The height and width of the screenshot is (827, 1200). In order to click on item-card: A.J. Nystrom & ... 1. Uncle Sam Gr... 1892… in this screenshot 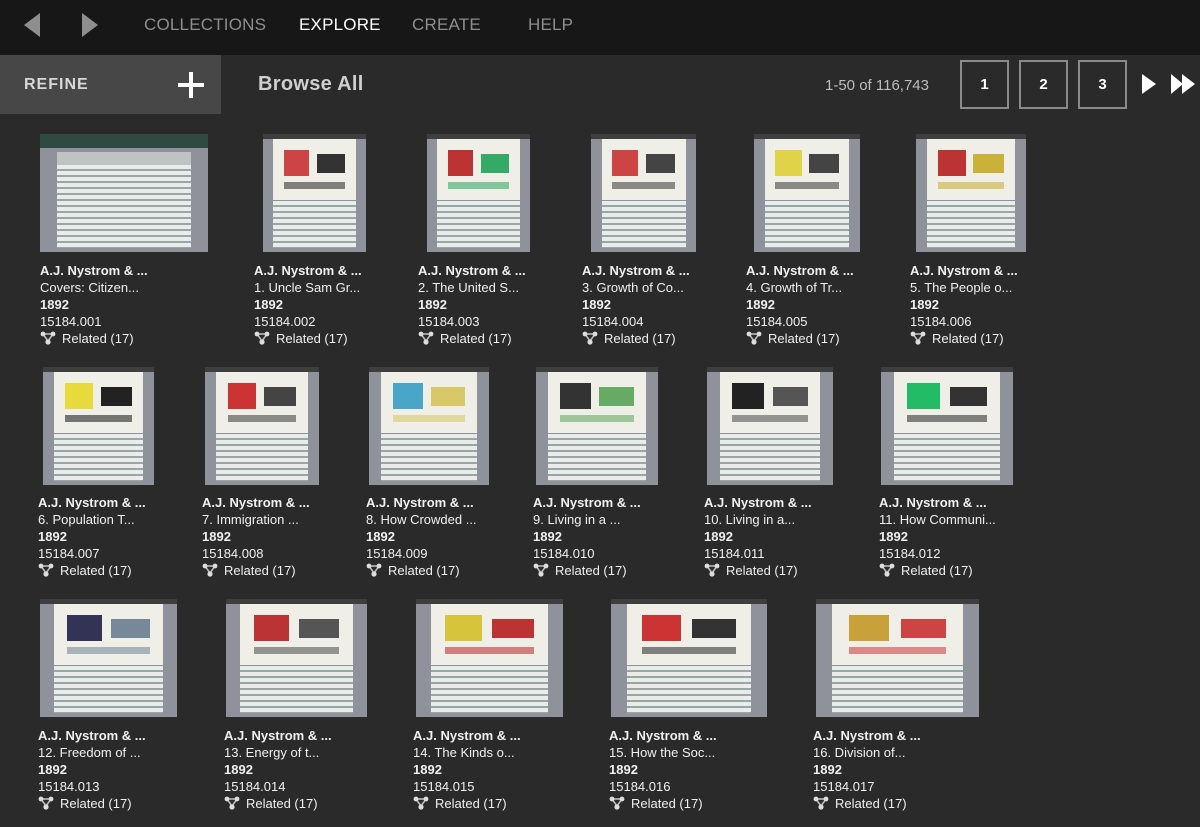, I will do `click(308, 304)`.